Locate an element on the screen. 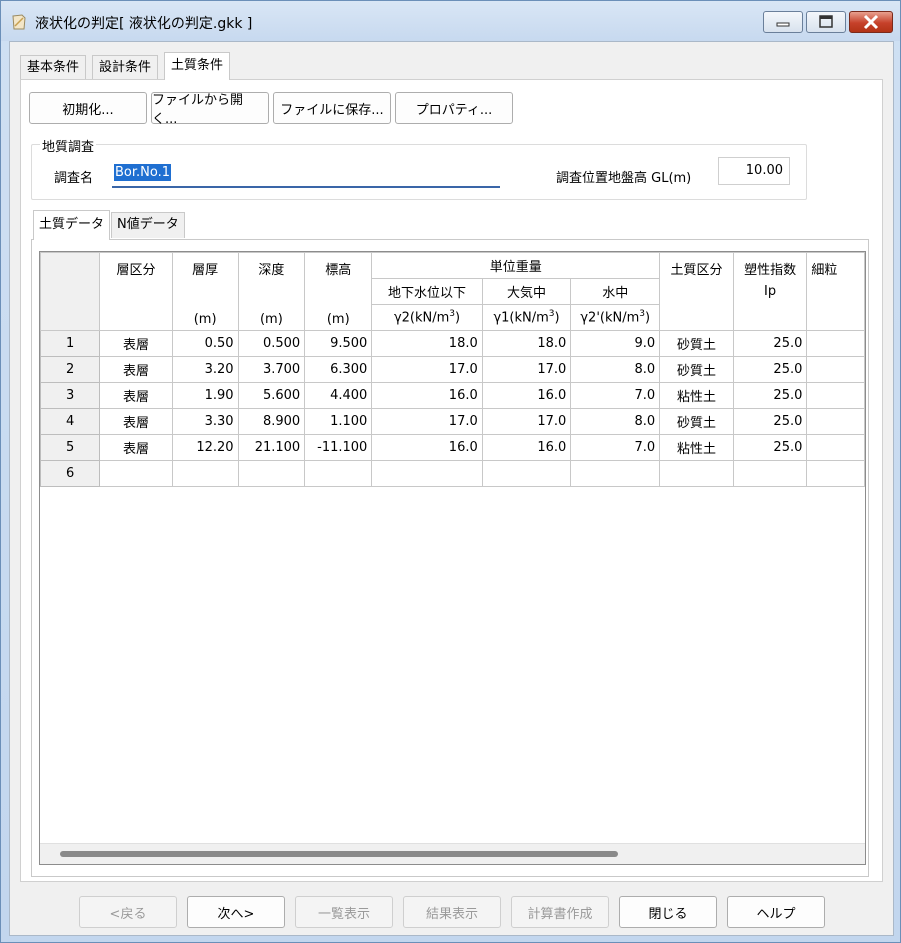 The width and height of the screenshot is (901, 943). cell-depth: 8.900 is located at coordinates (271, 421).